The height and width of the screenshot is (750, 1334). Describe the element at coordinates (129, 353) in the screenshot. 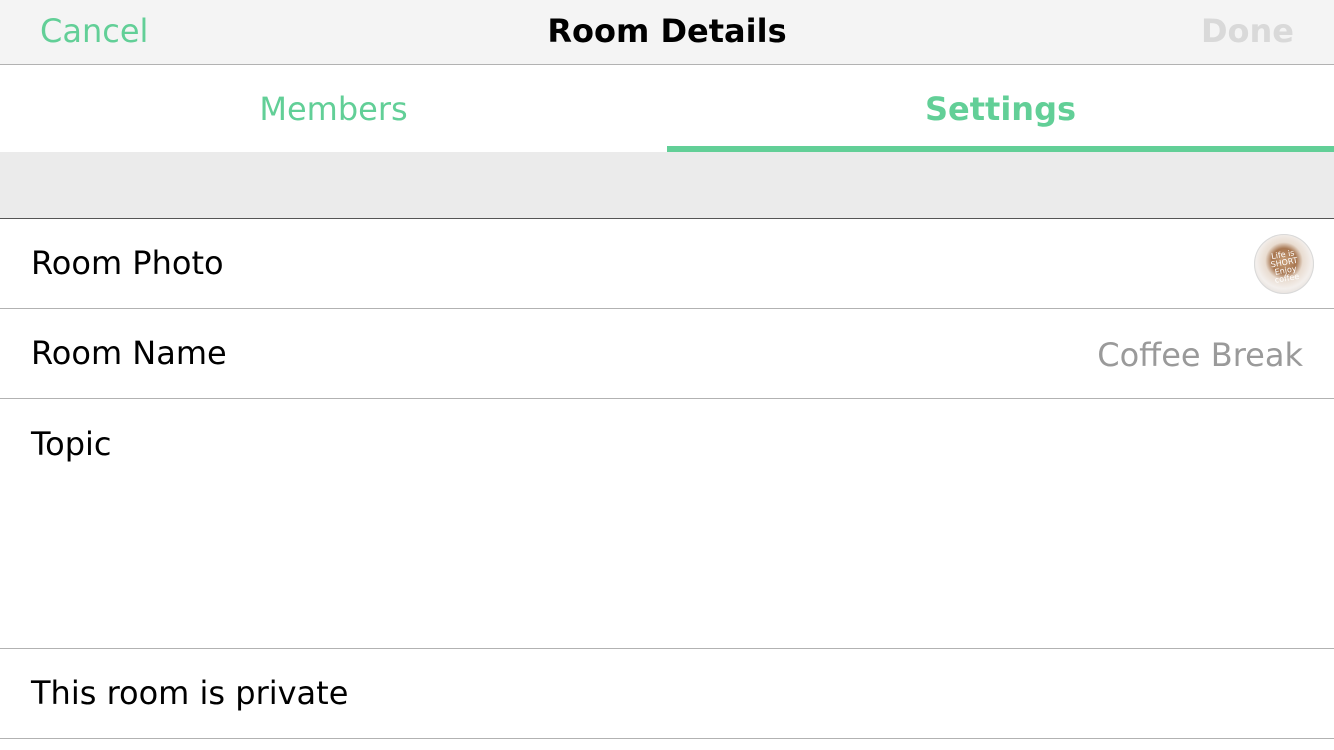

I see `room-name-label: Room Name` at that location.